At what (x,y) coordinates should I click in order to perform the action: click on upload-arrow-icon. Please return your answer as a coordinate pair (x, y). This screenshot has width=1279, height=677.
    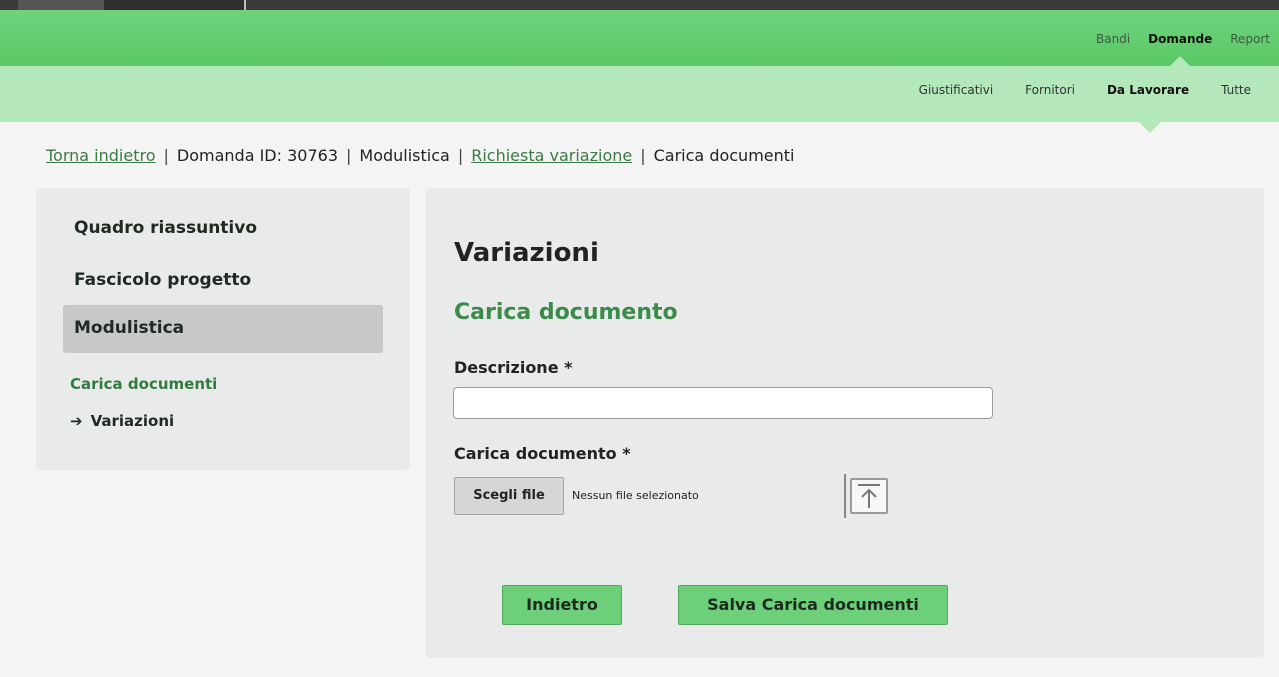
    Looking at the image, I should click on (869, 496).